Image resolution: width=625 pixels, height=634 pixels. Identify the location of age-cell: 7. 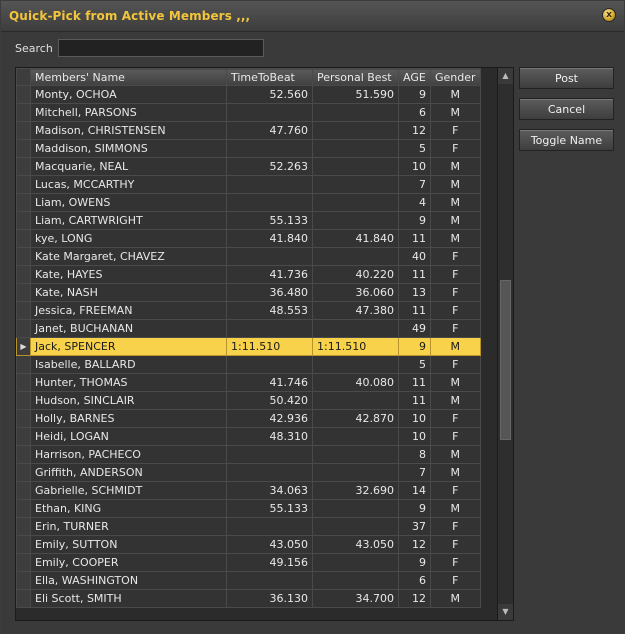
(414, 472).